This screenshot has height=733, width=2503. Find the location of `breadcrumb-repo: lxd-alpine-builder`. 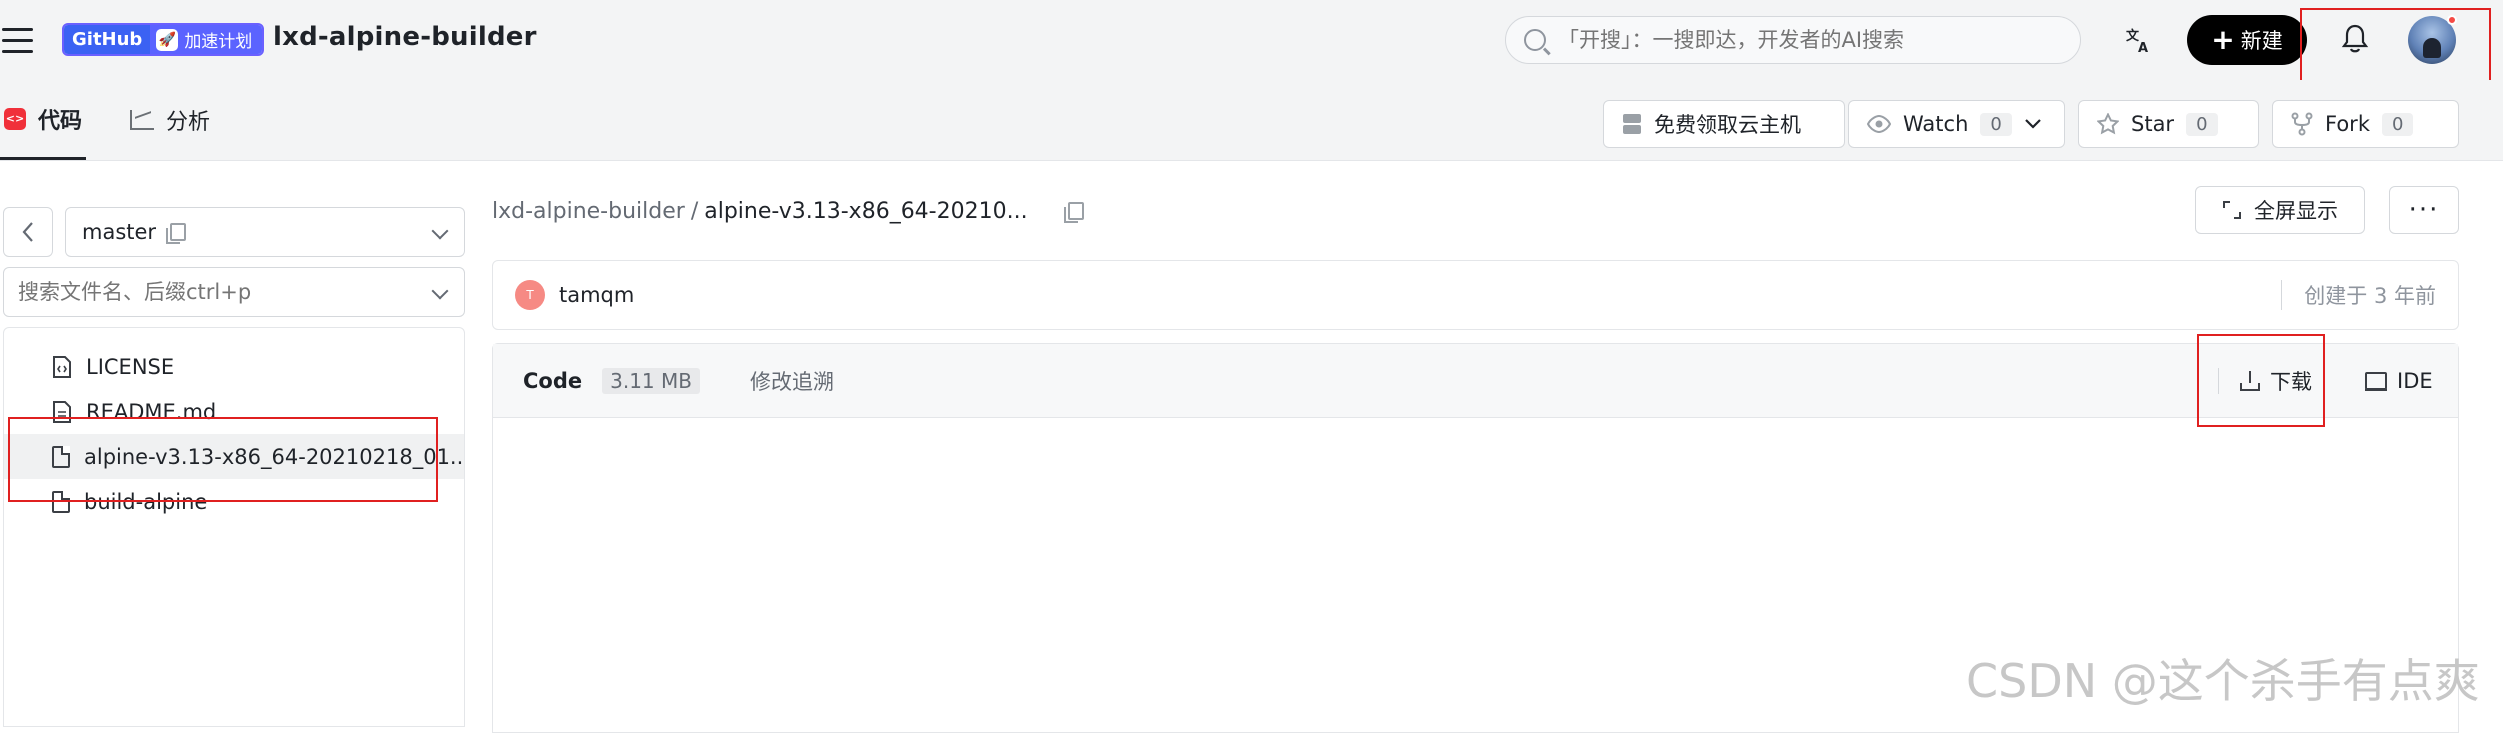

breadcrumb-repo: lxd-alpine-builder is located at coordinates (588, 211).